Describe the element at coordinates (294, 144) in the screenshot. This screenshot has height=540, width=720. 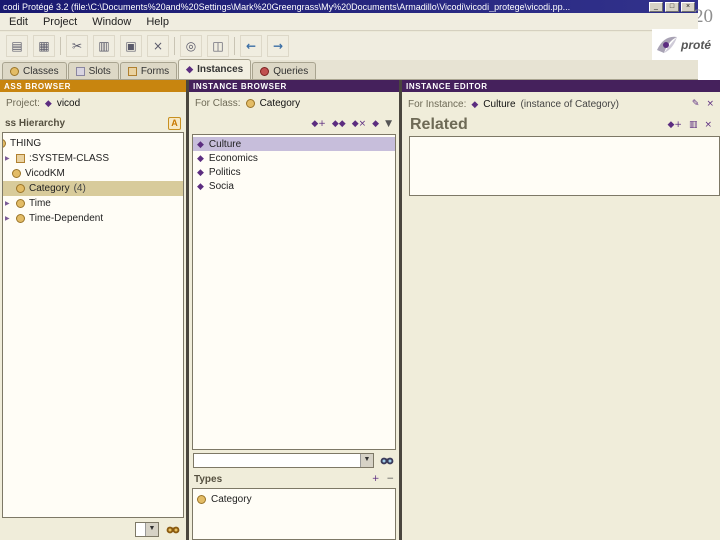
I see `instance-item-culture: ◆ Culture` at that location.